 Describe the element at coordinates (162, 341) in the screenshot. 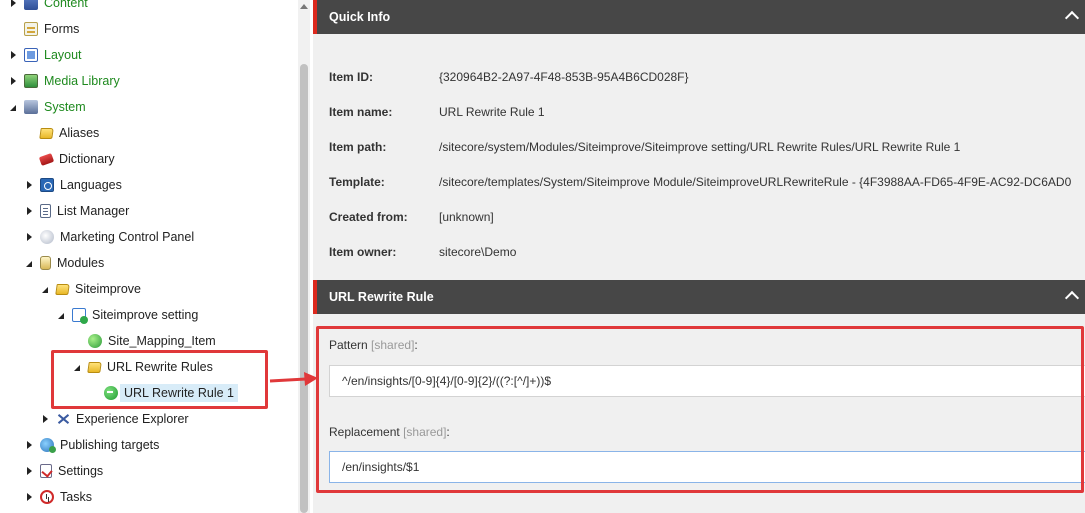

I see `tree-item-label: Site_Mapping_Item` at that location.